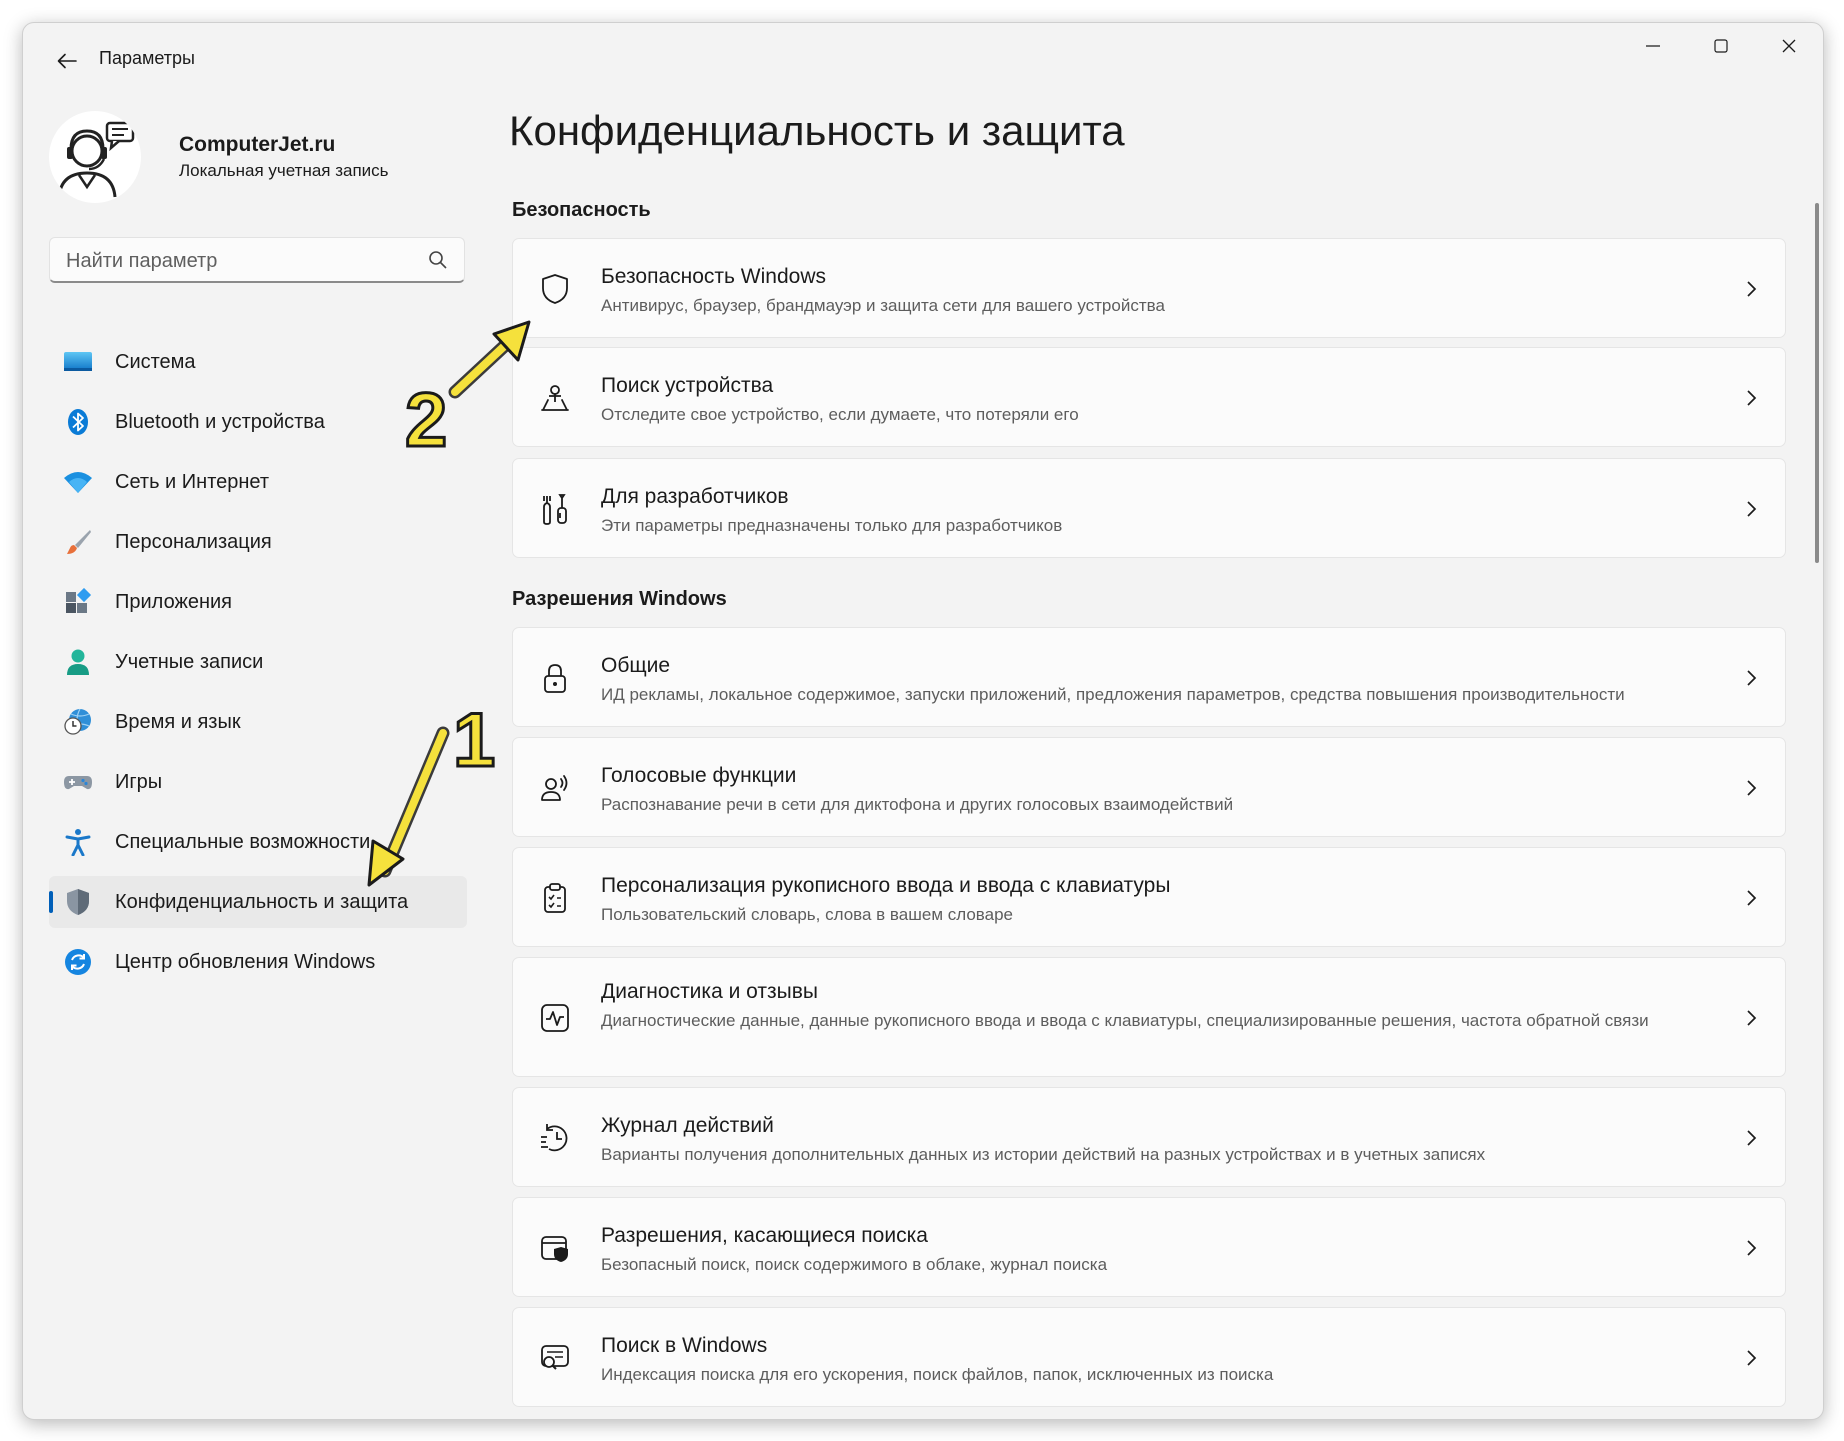 This screenshot has width=1844, height=1441. What do you see at coordinates (636, 665) in the screenshot?
I see `card-title: Общие` at bounding box center [636, 665].